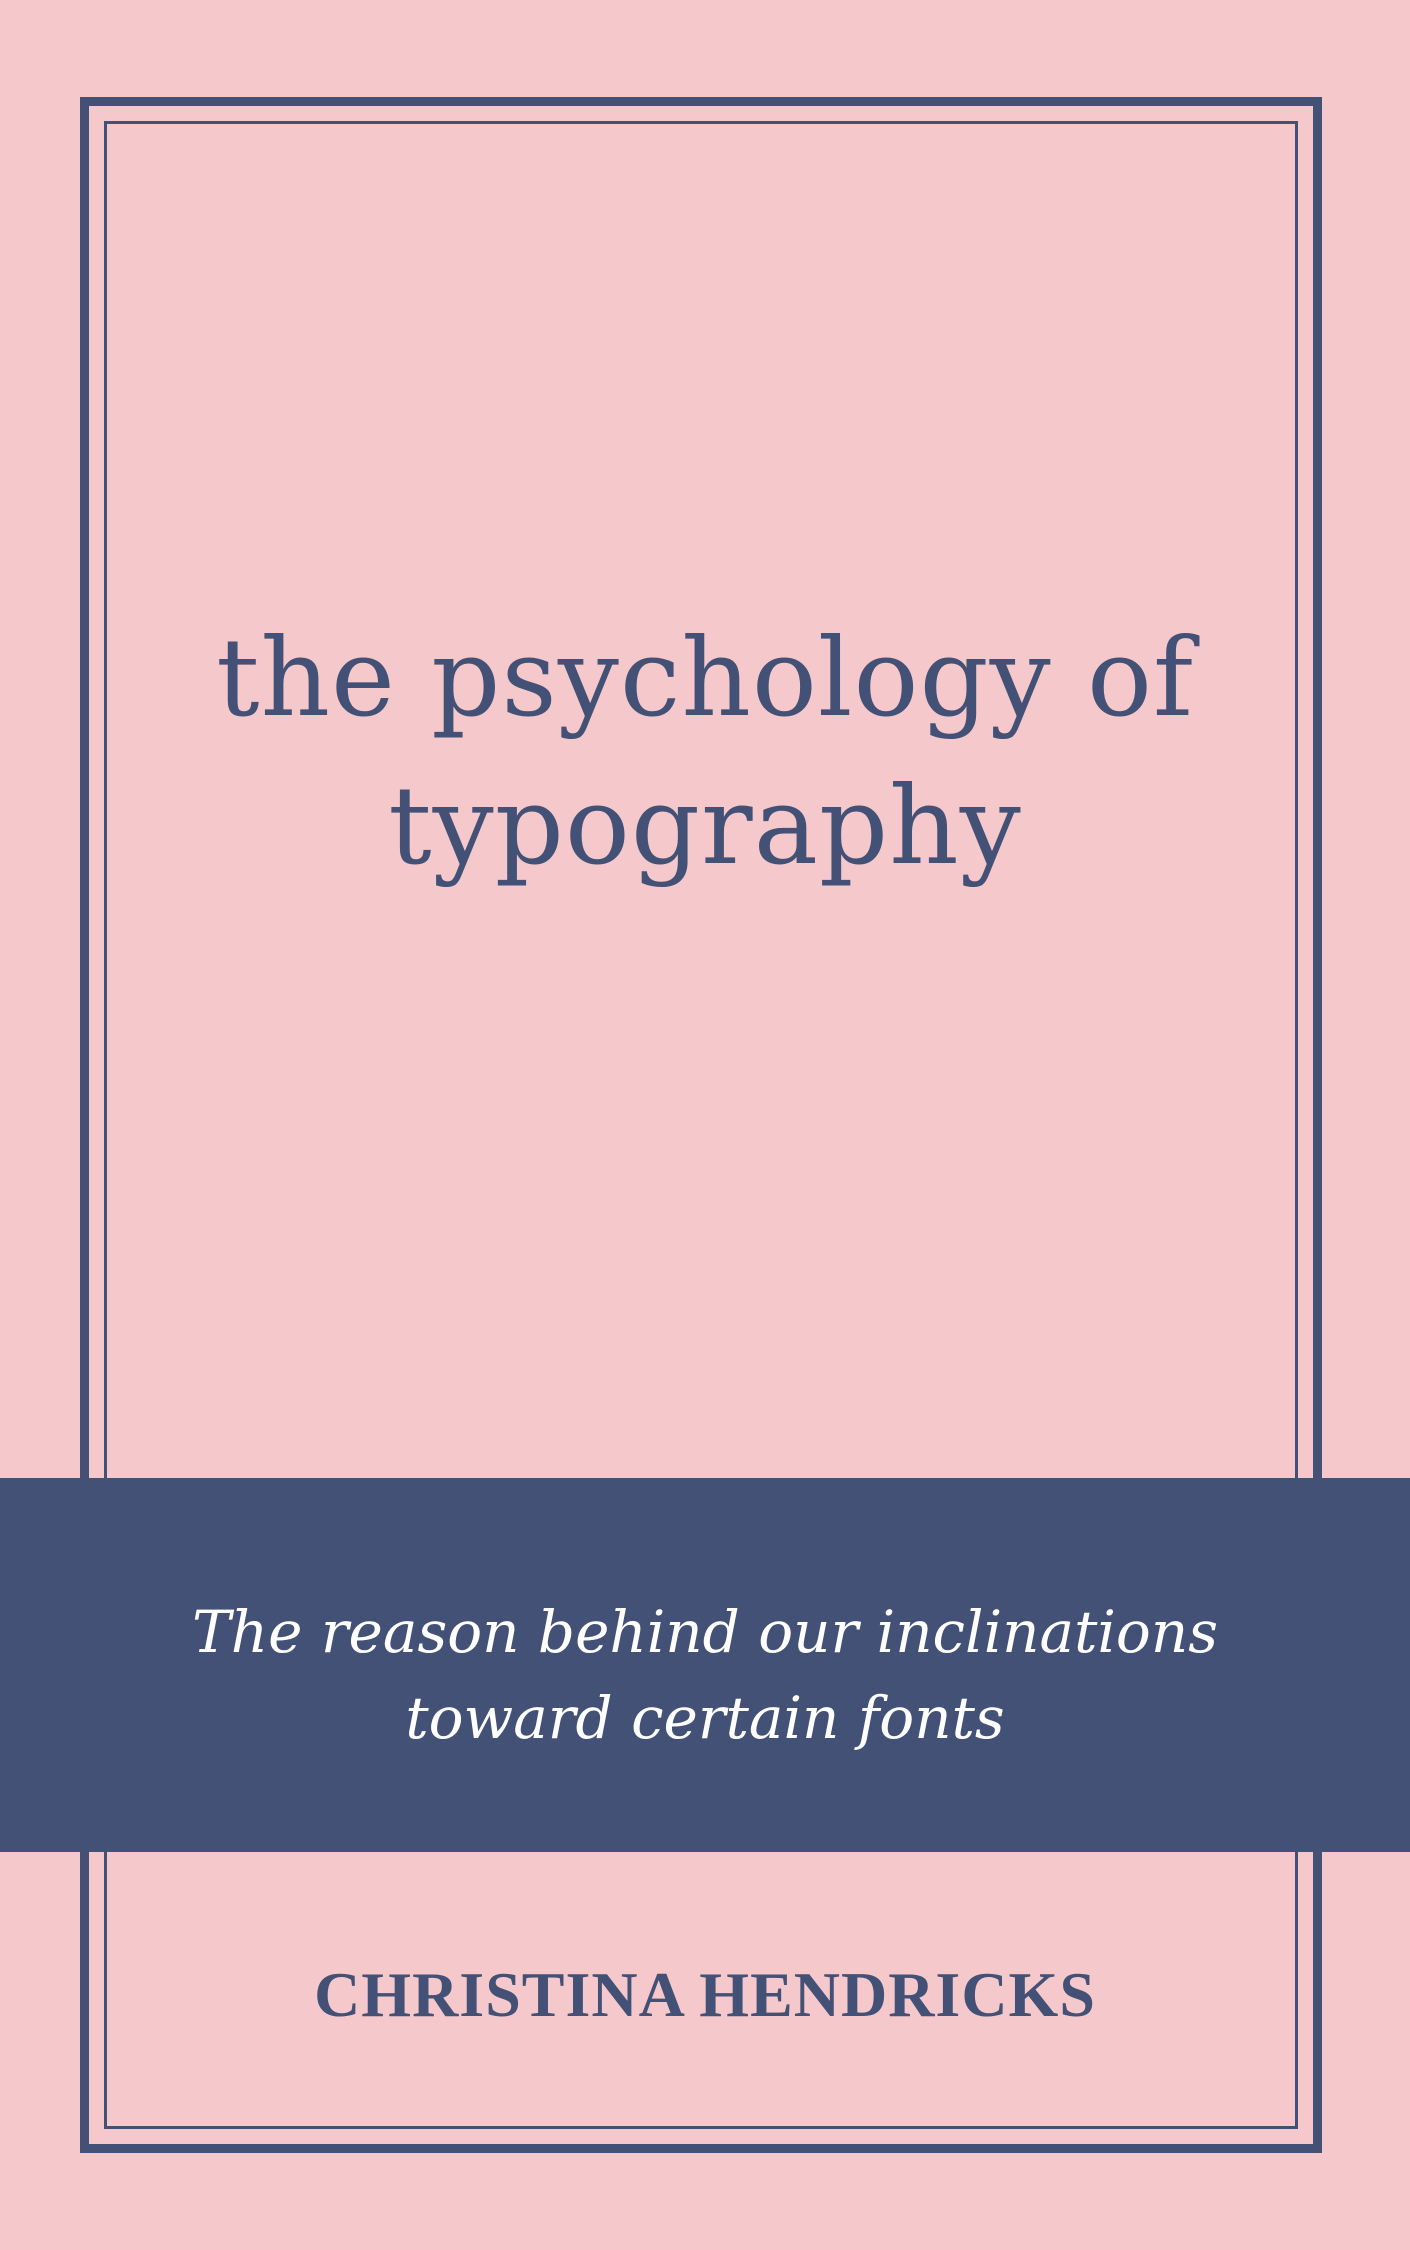 Image resolution: width=1410 pixels, height=2250 pixels. I want to click on title-line-2: typography, so click(705, 826).